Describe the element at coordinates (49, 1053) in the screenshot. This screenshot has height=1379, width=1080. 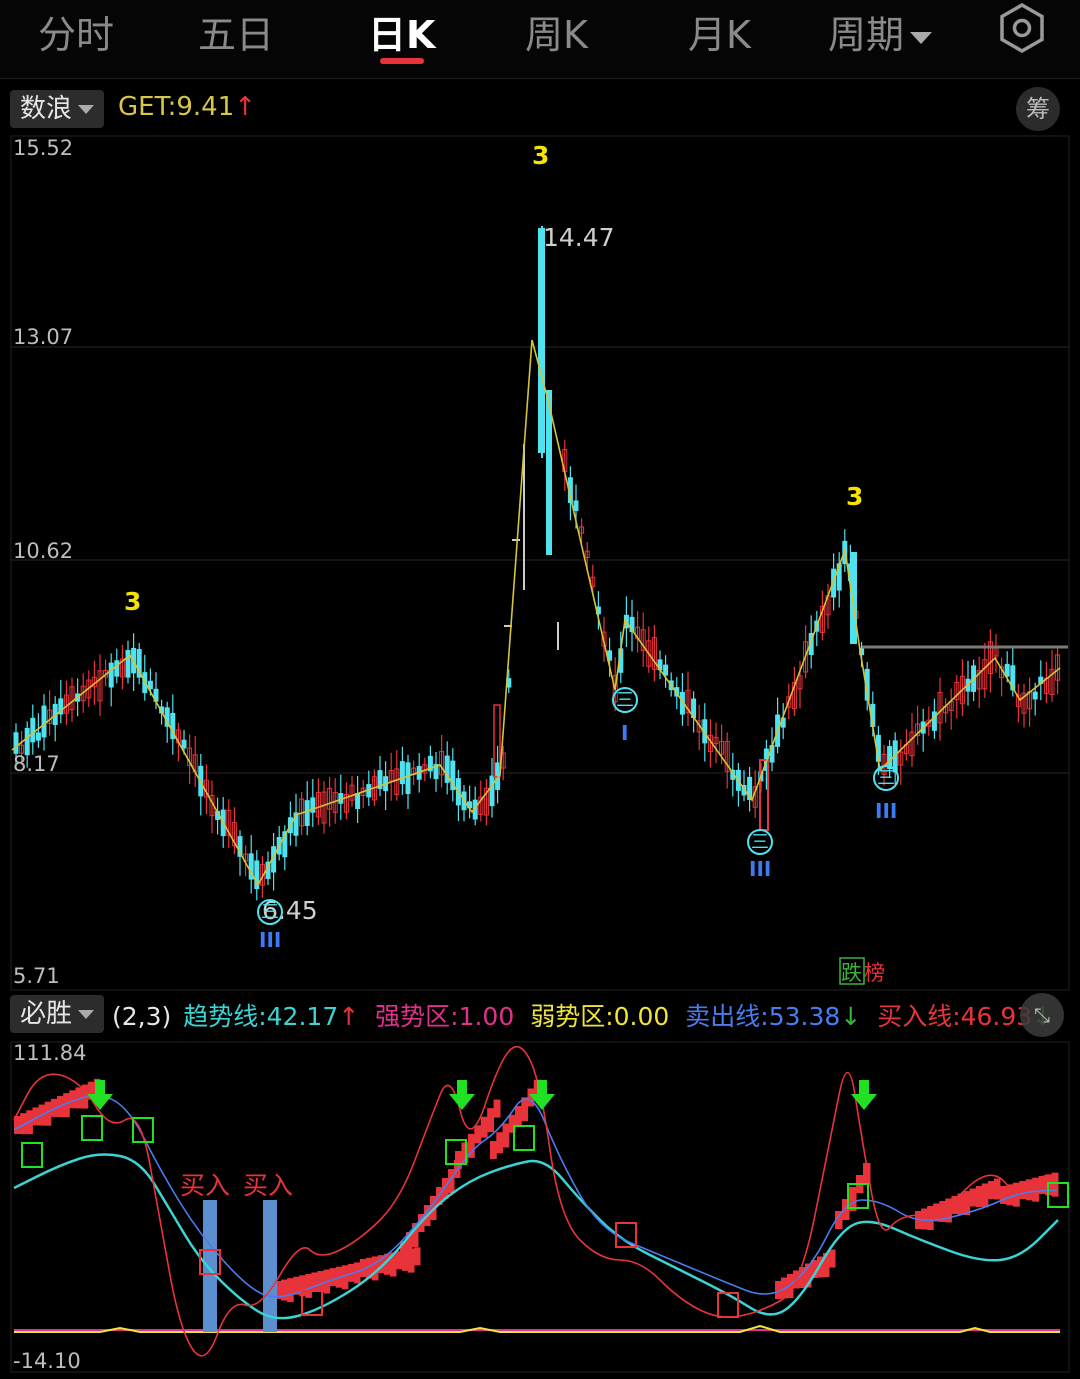
I see `indicator-axis-top: 111.84` at that location.